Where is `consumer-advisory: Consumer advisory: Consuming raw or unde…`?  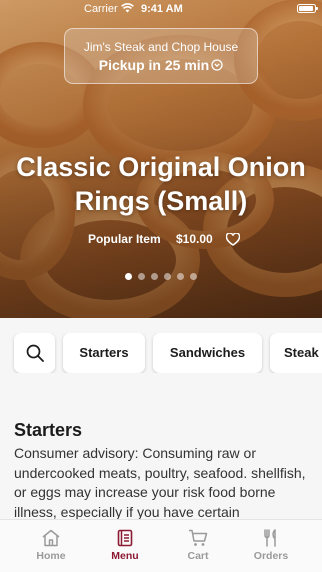 consumer-advisory: Consumer advisory: Consuming raw or unde… is located at coordinates (160, 482).